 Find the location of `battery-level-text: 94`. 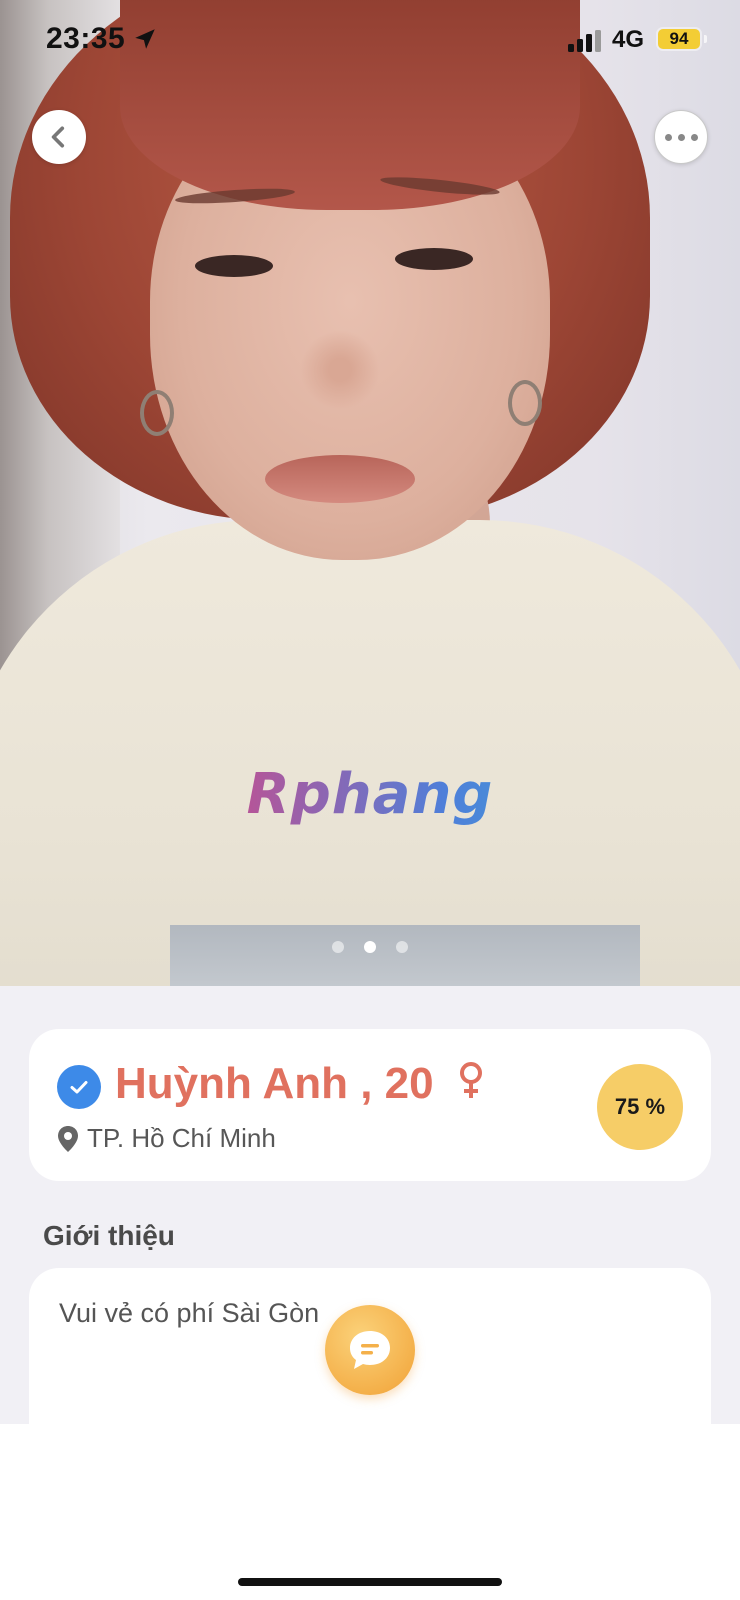

battery-level-text: 94 is located at coordinates (679, 38).